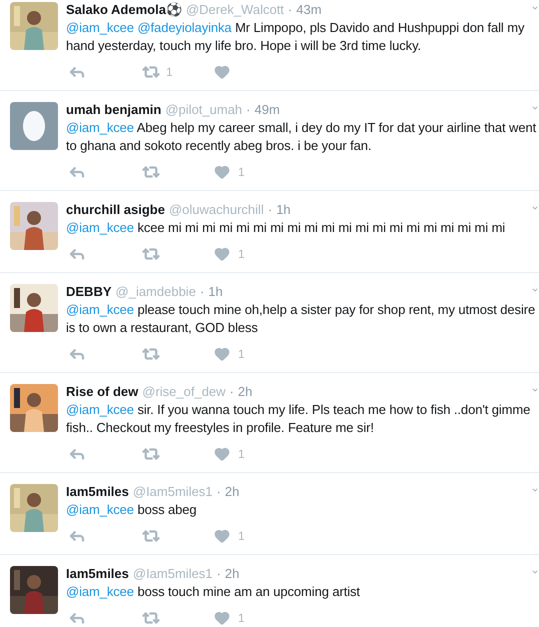  What do you see at coordinates (299, 419) in the screenshot?
I see `tweet-text: @iam_kcee sir. If you wanna touch my life. Pls teach me how to fish ..don't gimme fish.. Checkout my freestyles in profile. Feature me sir!` at bounding box center [299, 419].